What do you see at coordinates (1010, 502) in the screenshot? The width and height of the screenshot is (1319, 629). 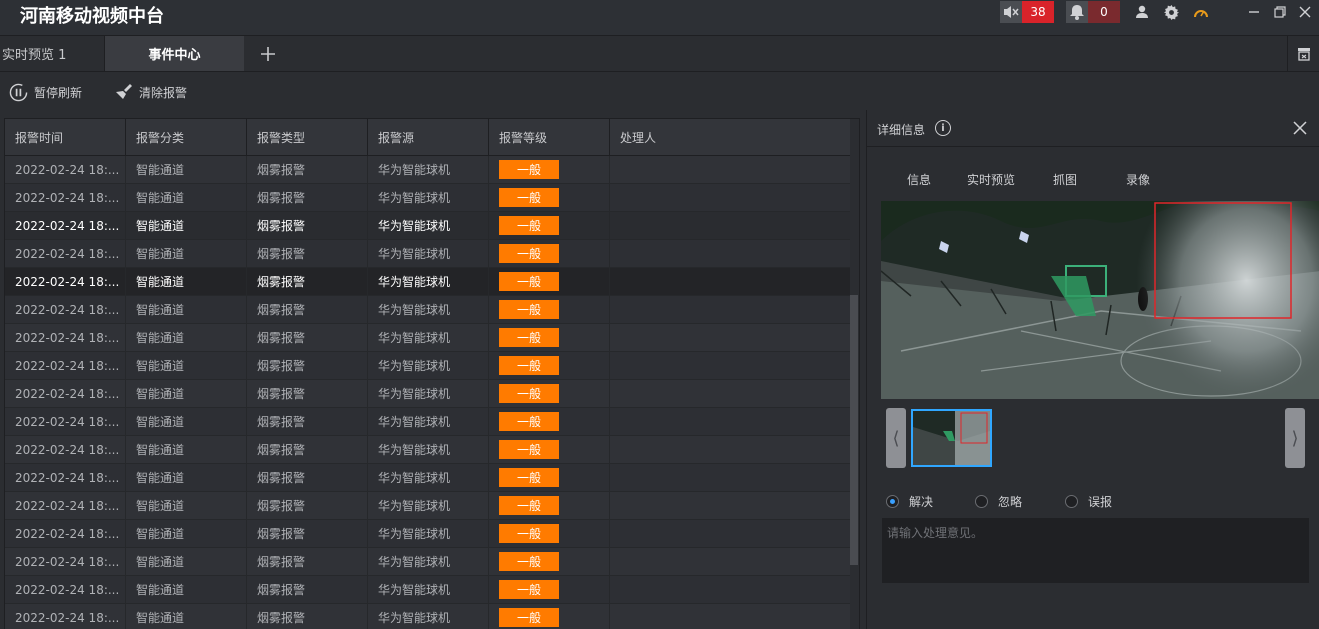 I see `option-ignore-label: 忽略` at bounding box center [1010, 502].